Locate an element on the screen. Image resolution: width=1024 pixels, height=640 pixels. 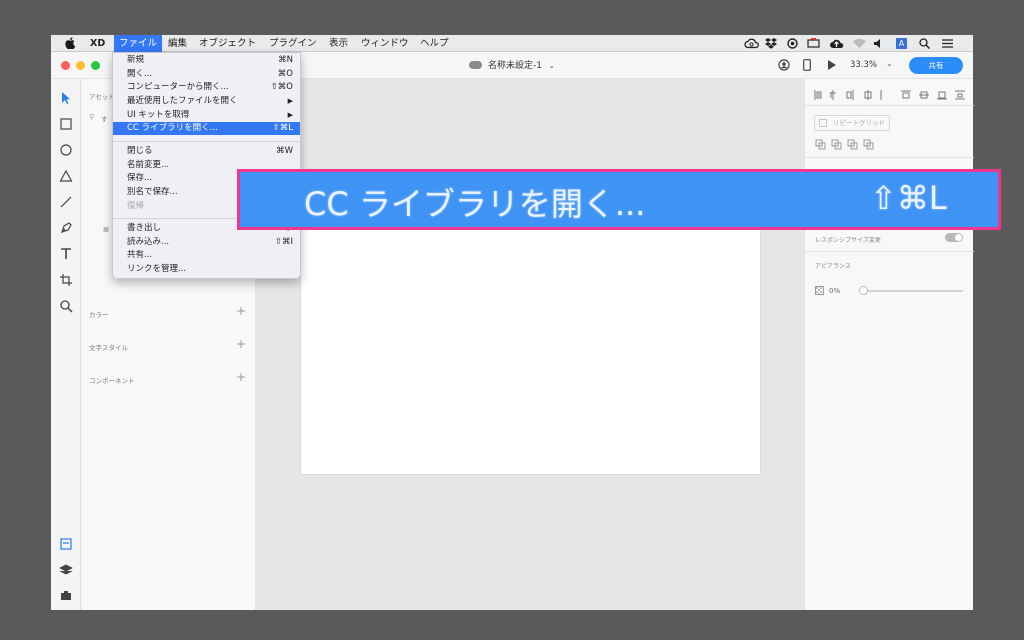
zoom-tool-icon is located at coordinates (66, 306).